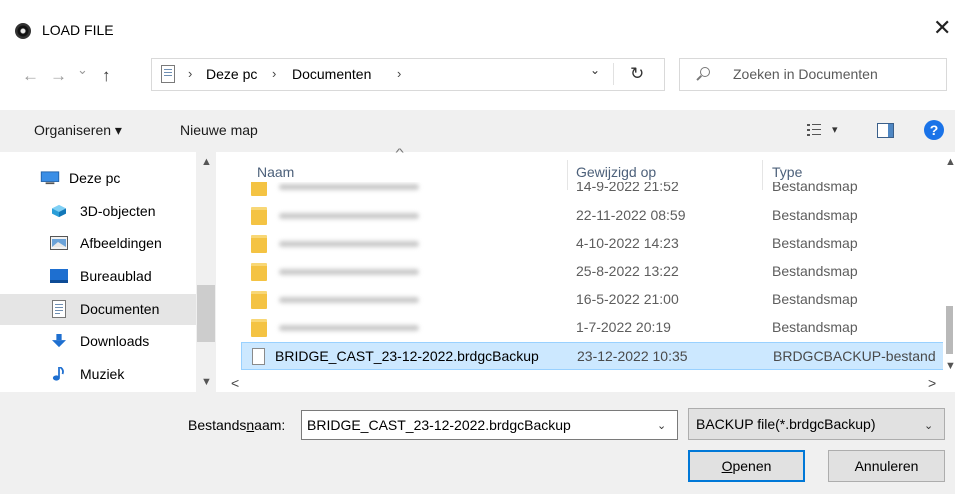 Image resolution: width=955 pixels, height=494 pixels. What do you see at coordinates (82, 70) in the screenshot?
I see `recent-locations-icon: ⌄` at bounding box center [82, 70].